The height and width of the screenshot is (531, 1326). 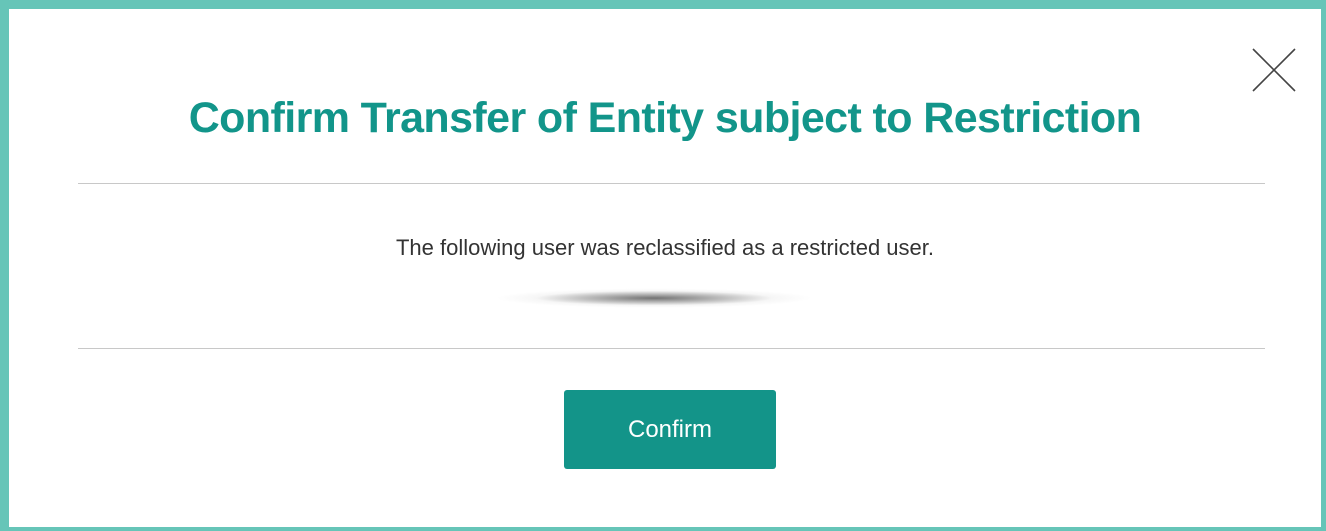 What do you see at coordinates (670, 429) in the screenshot?
I see `confirm-button: Confirm` at bounding box center [670, 429].